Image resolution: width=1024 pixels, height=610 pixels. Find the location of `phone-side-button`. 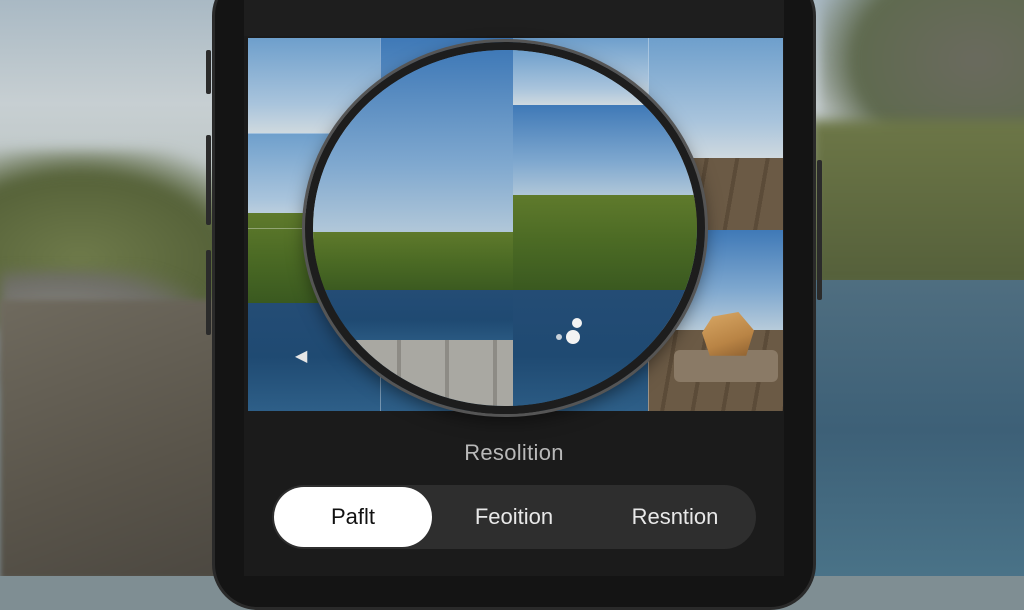

phone-side-button is located at coordinates (208, 72).